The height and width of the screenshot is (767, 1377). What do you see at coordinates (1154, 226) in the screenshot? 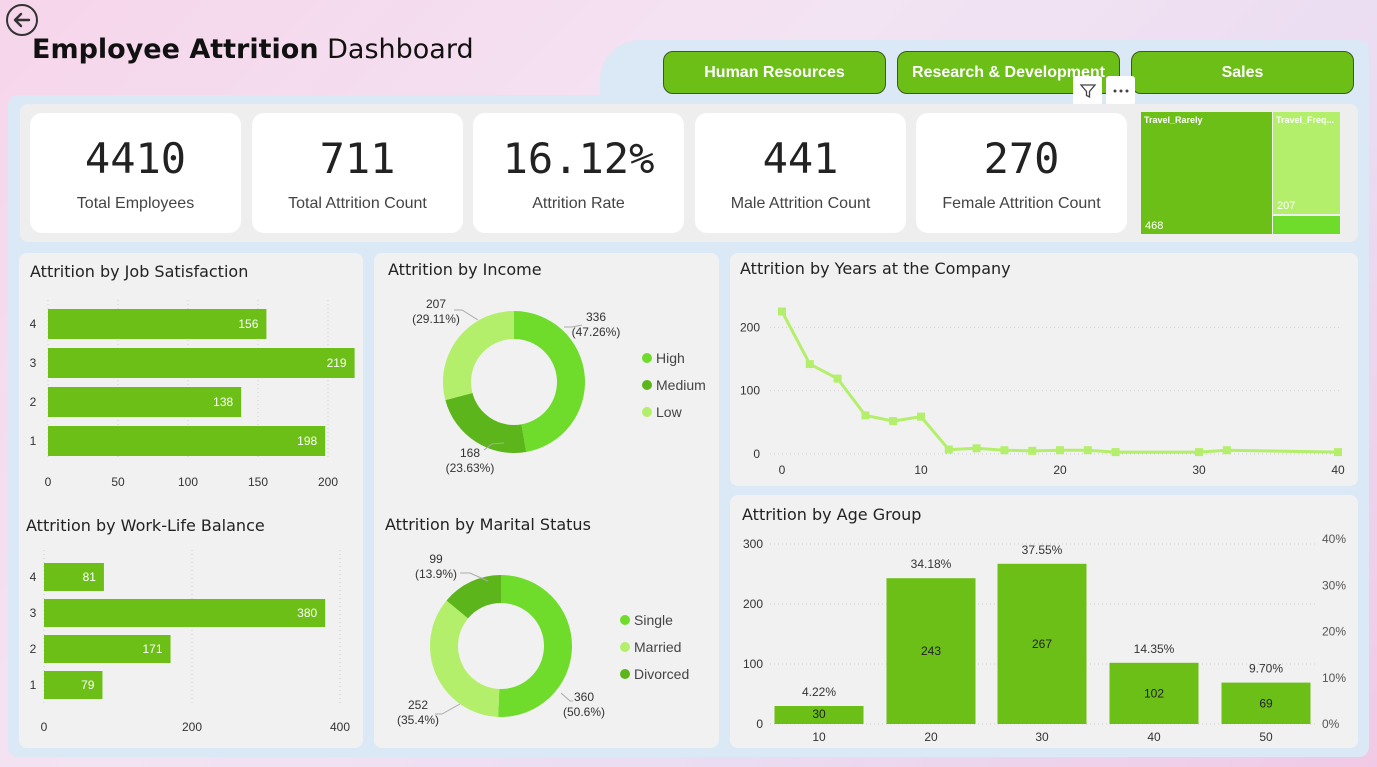
I see `treemap-cell-value: 468` at bounding box center [1154, 226].